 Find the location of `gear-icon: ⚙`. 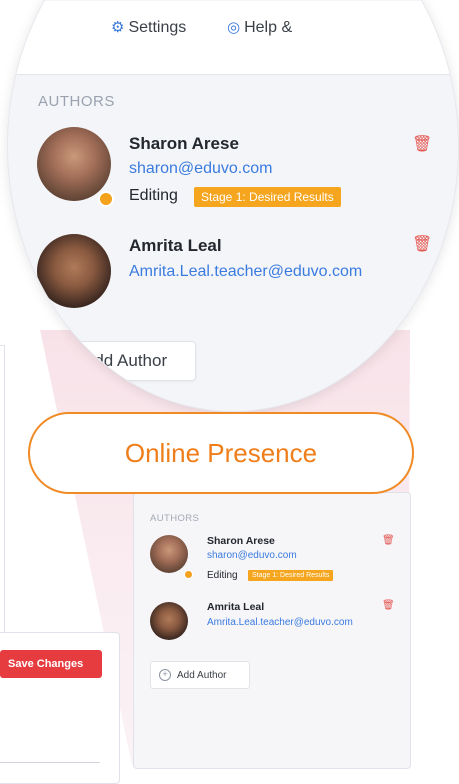

gear-icon: ⚙ is located at coordinates (118, 27).